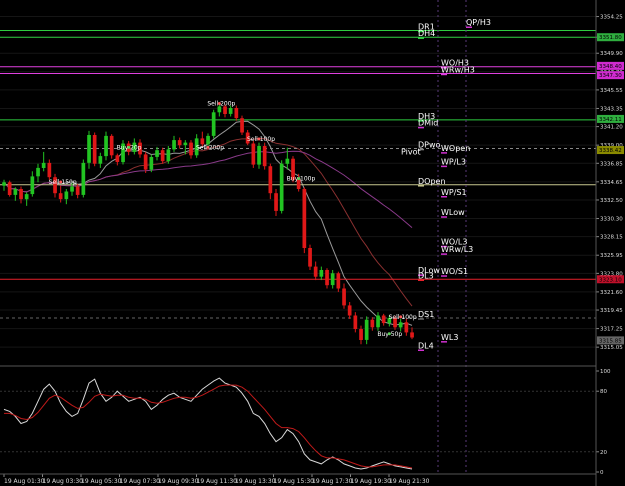 The image size is (625, 486). Describe the element at coordinates (611, 109) in the screenshot. I see `price-tick-label: 3343.35` at that location.